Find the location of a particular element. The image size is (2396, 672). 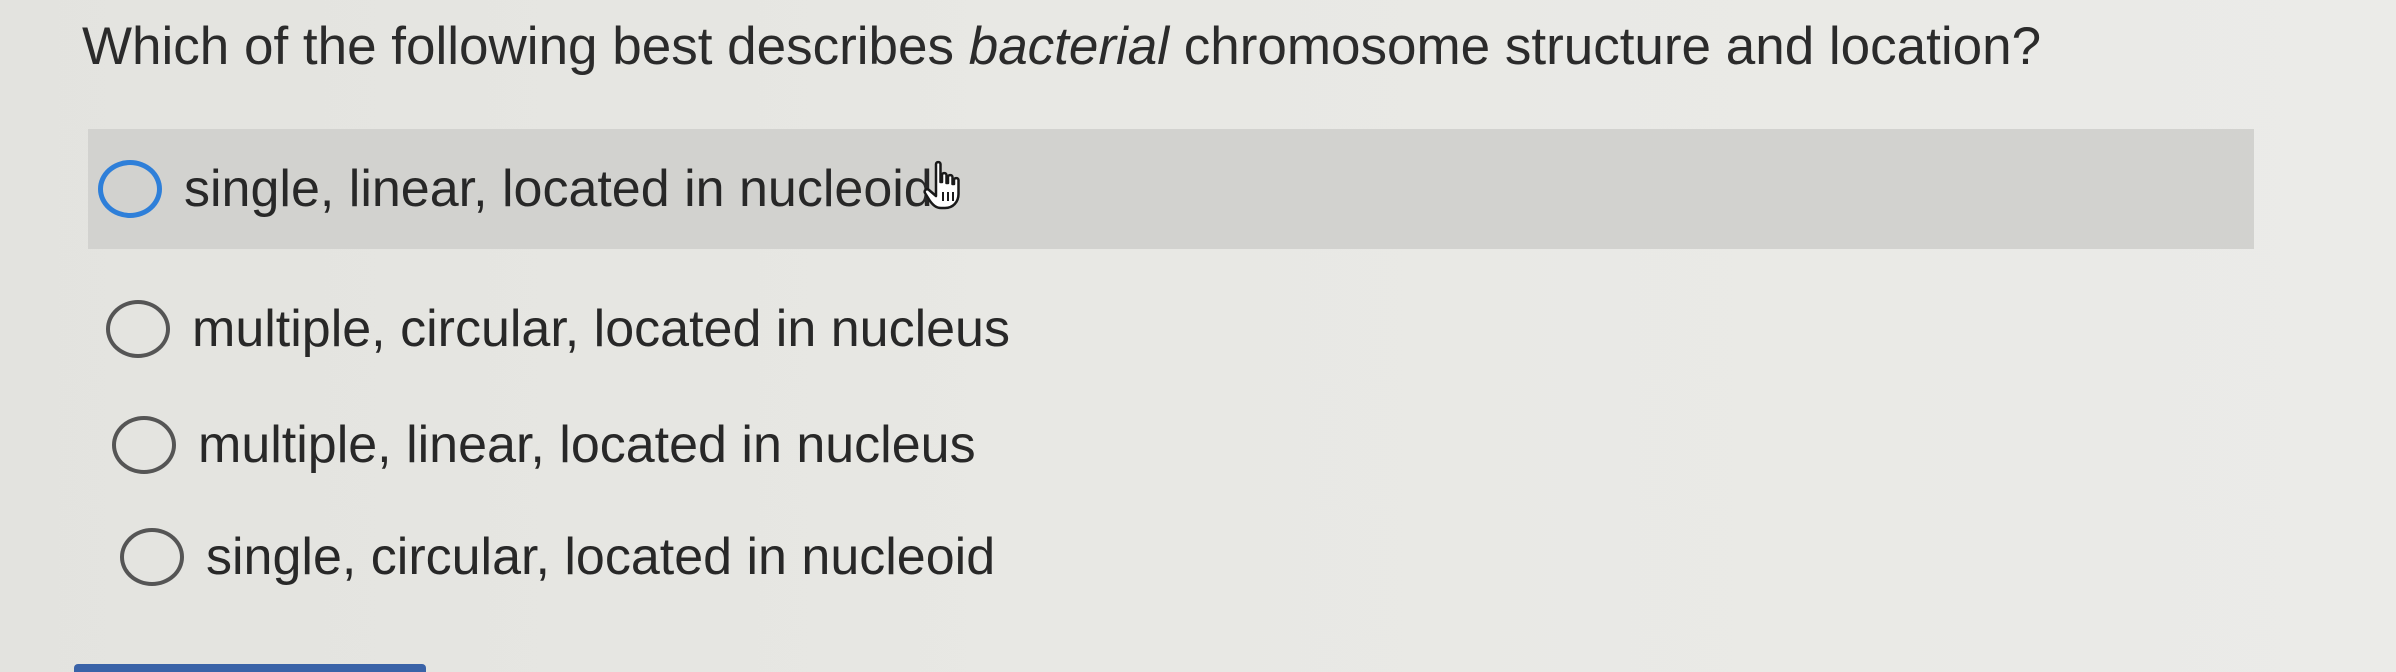

answer-option-2-label: multiple, circular, located in nucleus is located at coordinates (601, 329).